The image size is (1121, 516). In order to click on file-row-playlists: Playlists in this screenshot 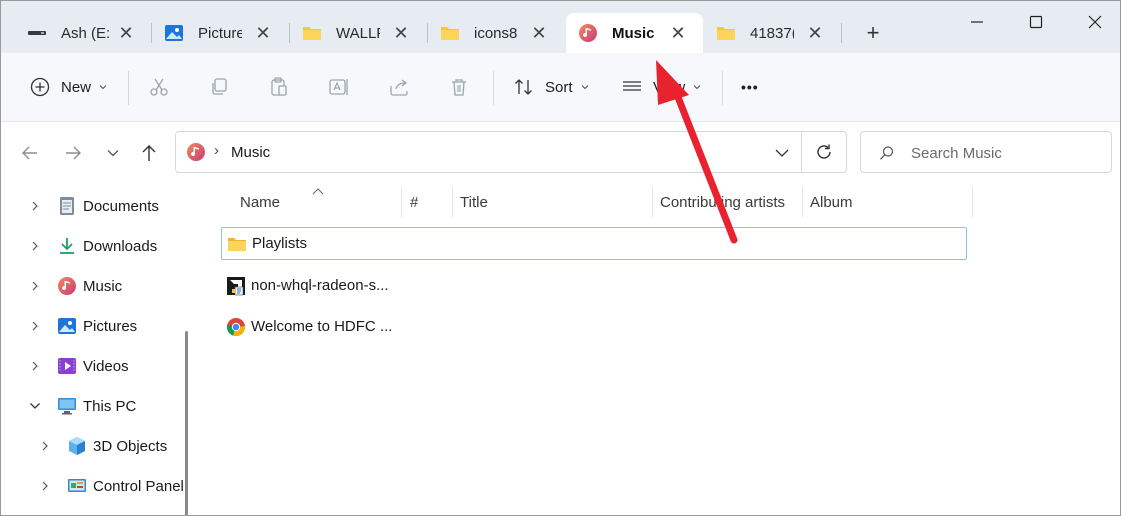, I will do `click(594, 243)`.